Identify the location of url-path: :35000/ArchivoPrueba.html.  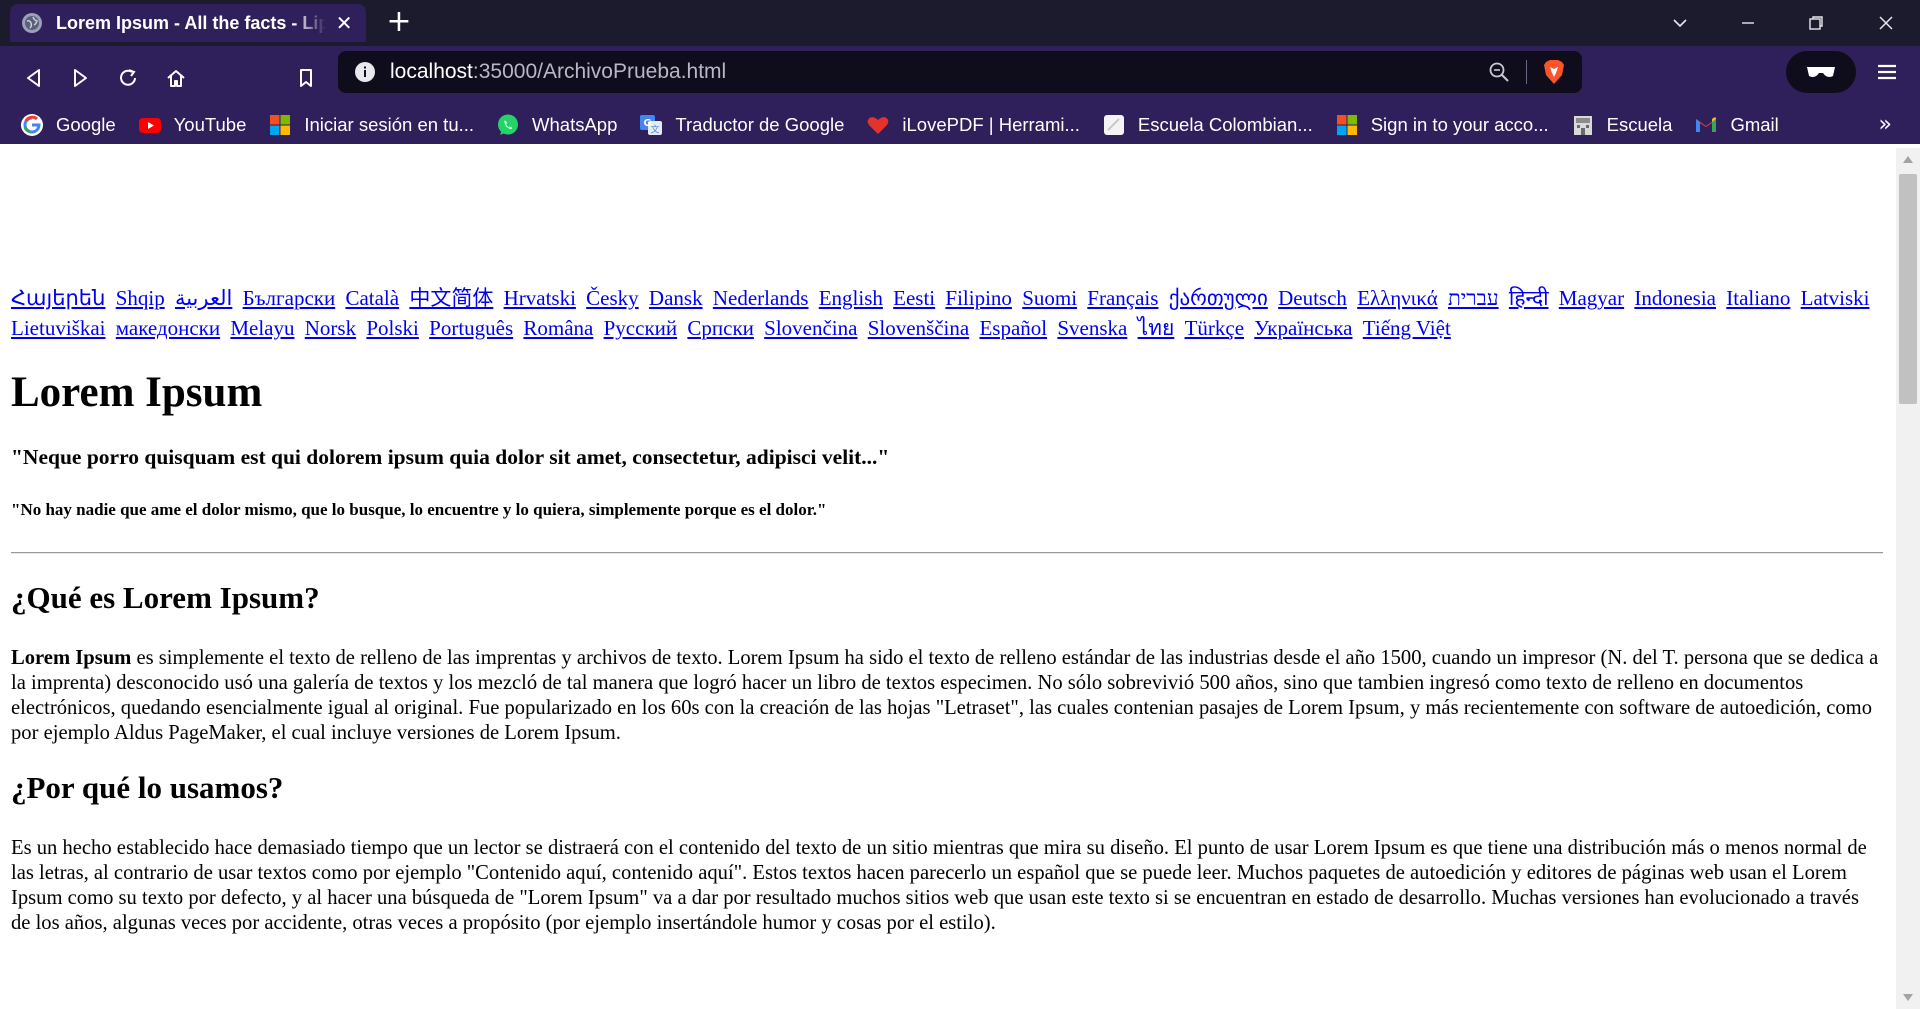
(599, 71).